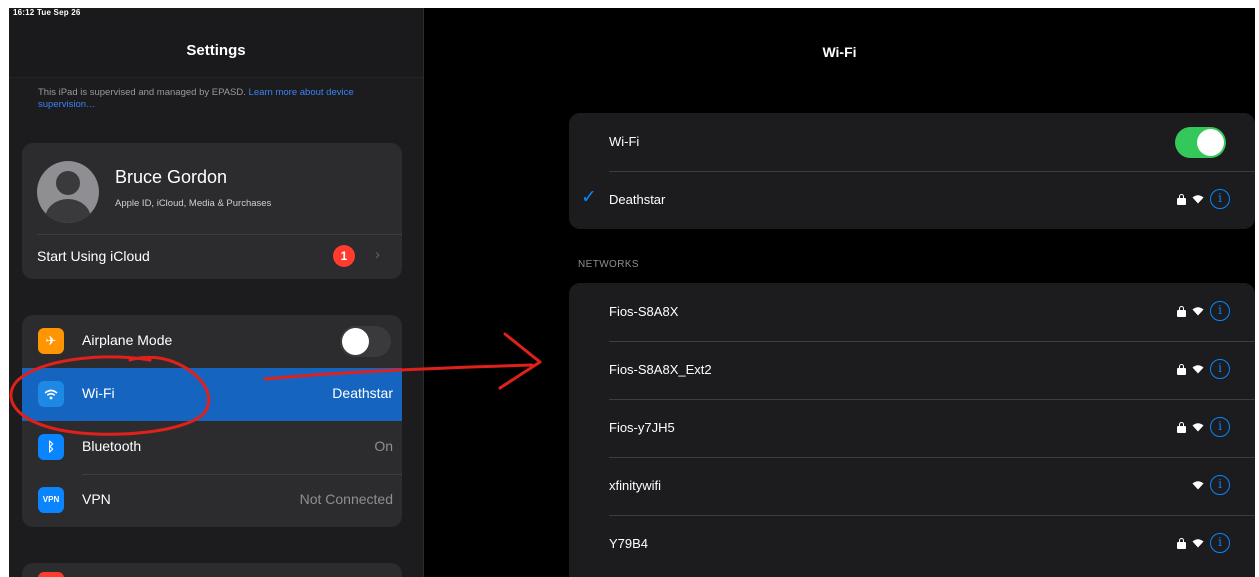  Describe the element at coordinates (642, 427) in the screenshot. I see `network-name: Fios-y7JH5` at that location.